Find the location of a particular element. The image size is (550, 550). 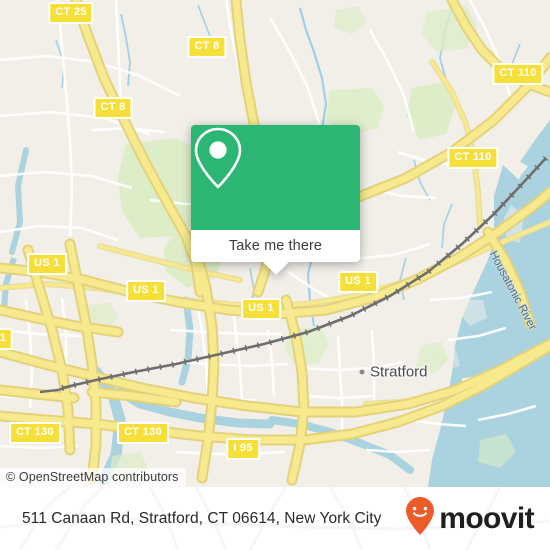

road-shield-i-95: I 95 is located at coordinates (243, 449).